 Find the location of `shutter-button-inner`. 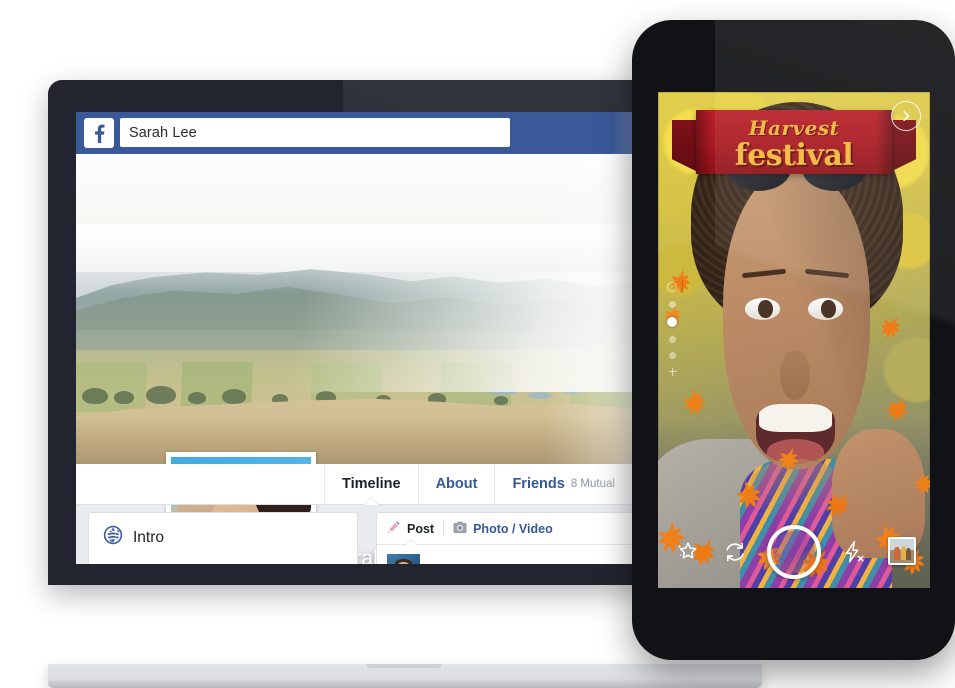

shutter-button-inner is located at coordinates (794, 552).